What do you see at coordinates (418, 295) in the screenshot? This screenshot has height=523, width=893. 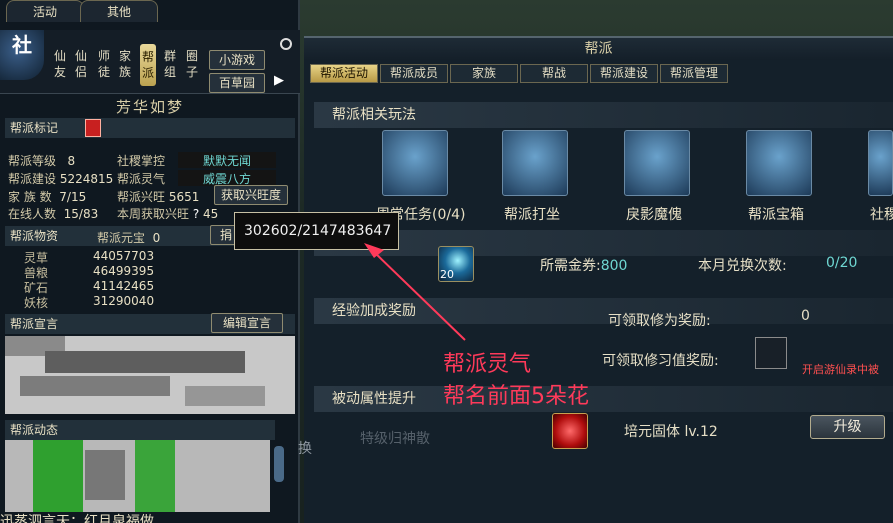 I see `arrow-line` at bounding box center [418, 295].